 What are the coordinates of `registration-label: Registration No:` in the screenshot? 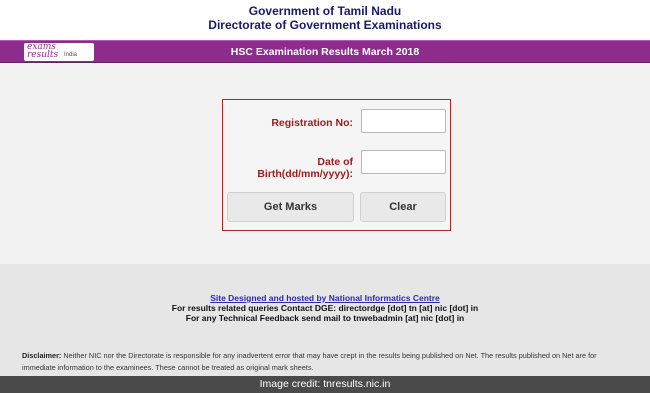 It's located at (312, 123).